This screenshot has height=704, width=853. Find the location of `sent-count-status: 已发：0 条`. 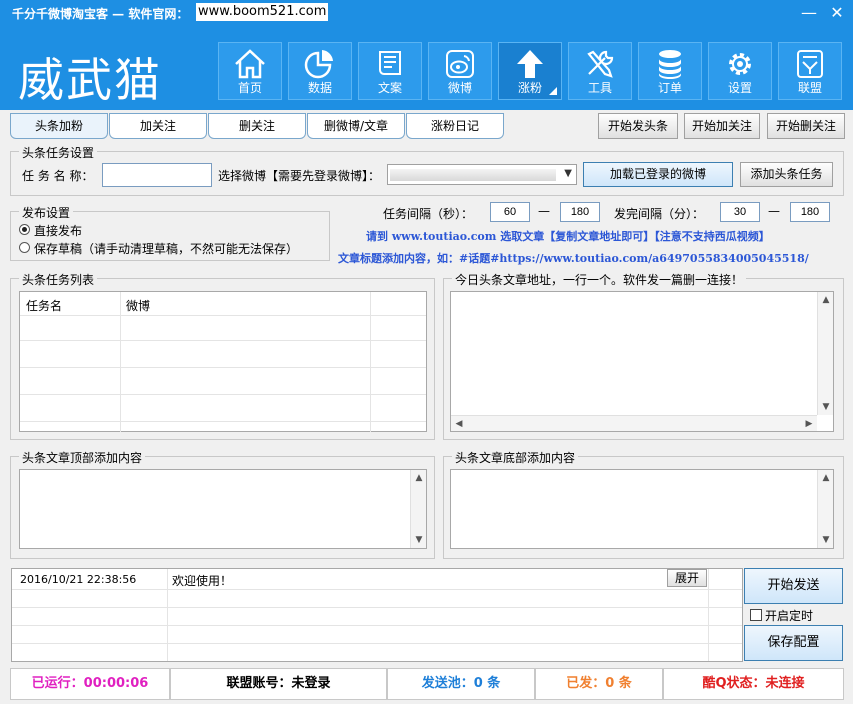

sent-count-status: 已发：0 条 is located at coordinates (599, 684).